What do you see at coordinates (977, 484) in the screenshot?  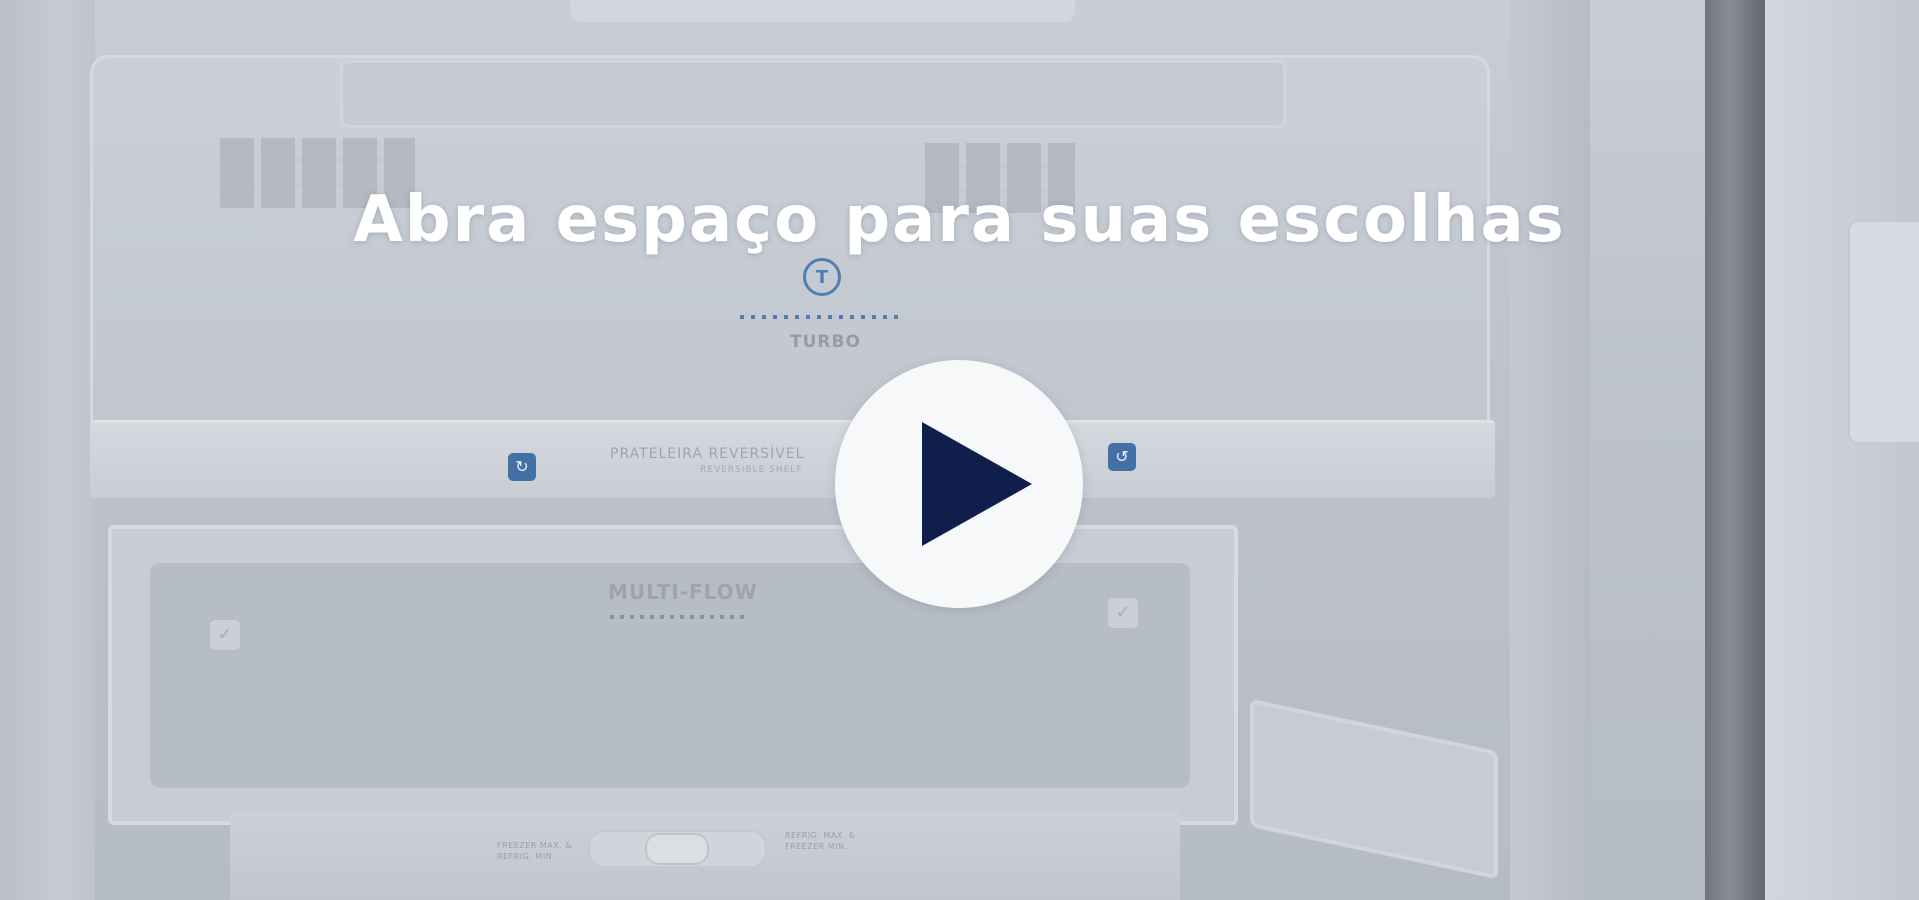 I see `play-icon` at bounding box center [977, 484].